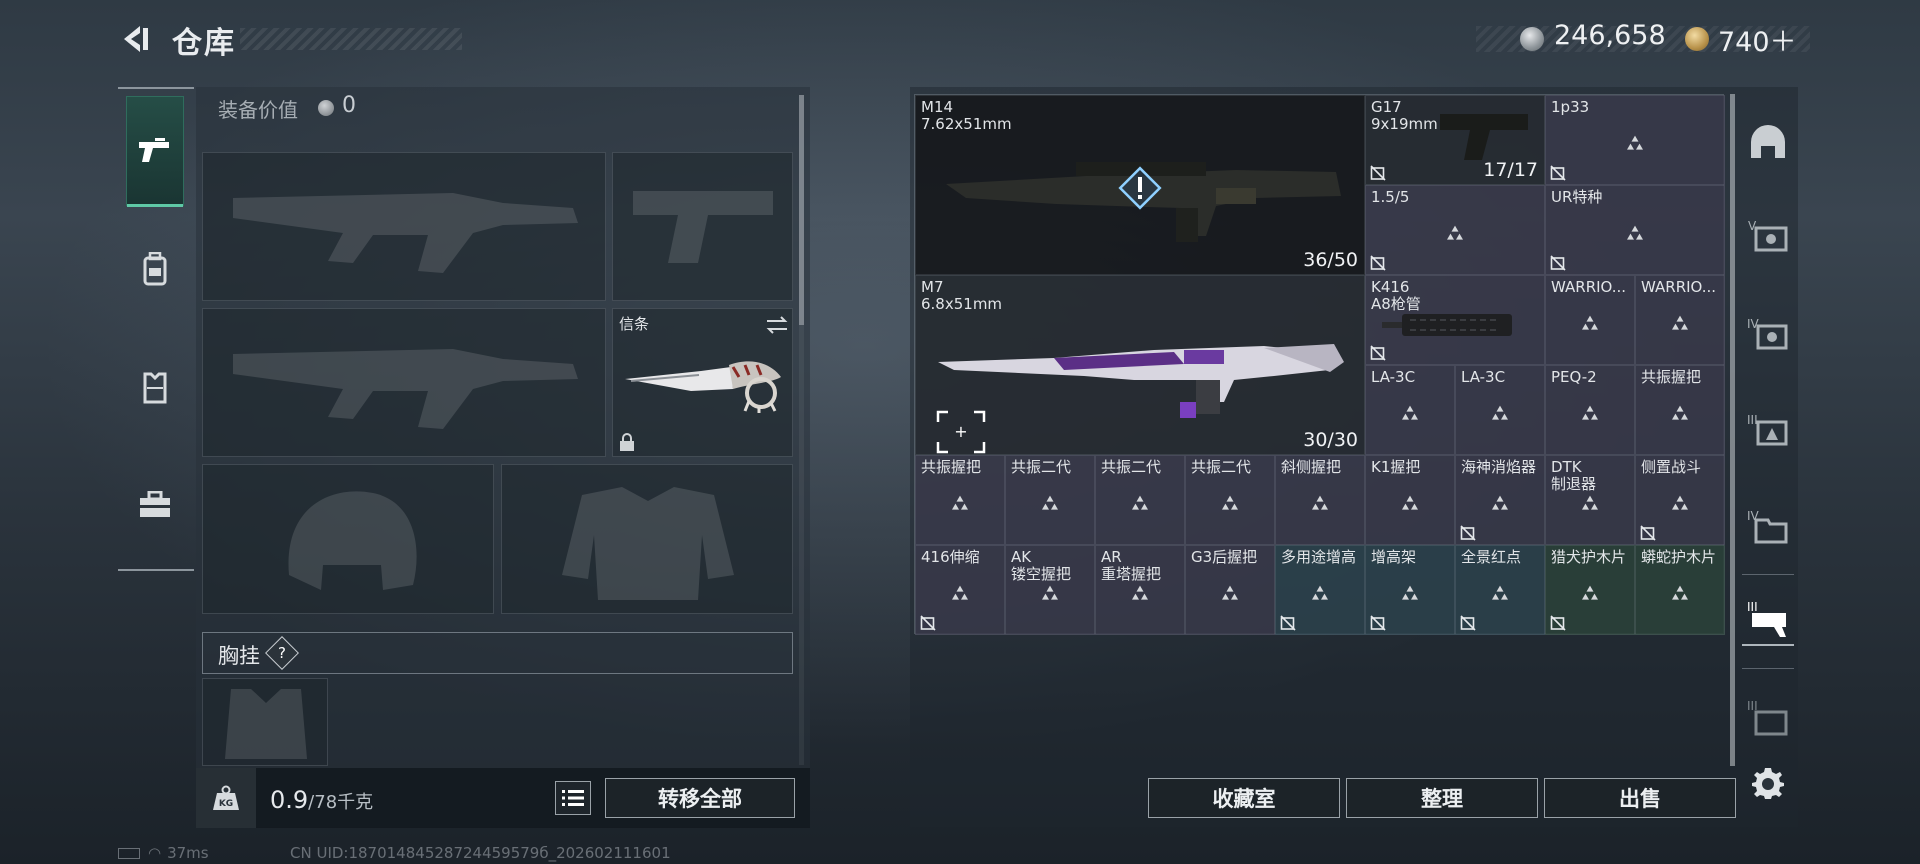 The height and width of the screenshot is (864, 1920). What do you see at coordinates (573, 798) in the screenshot?
I see `list-view-button` at bounding box center [573, 798].